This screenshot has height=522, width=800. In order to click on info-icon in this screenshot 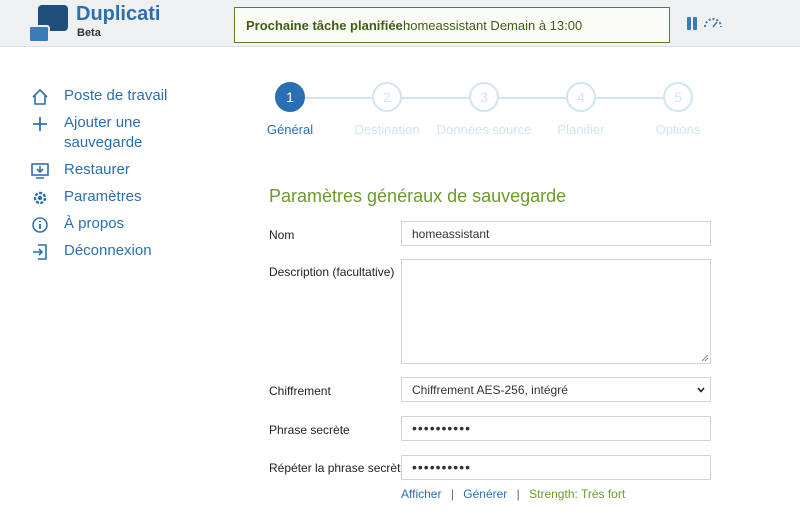, I will do `click(40, 225)`.